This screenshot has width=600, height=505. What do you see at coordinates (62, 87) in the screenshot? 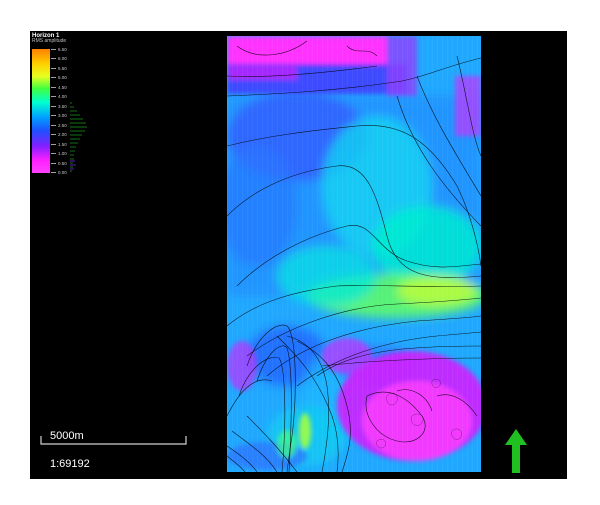
I see `tick-label: 4.50` at bounding box center [62, 87].